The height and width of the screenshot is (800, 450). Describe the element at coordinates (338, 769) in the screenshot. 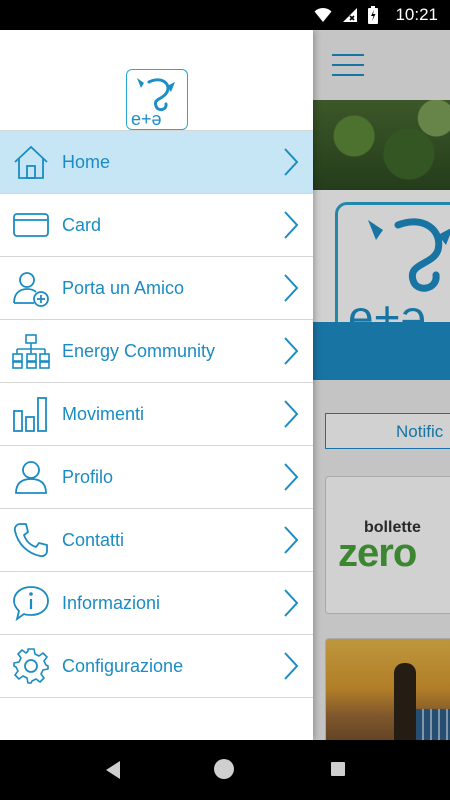

I see `recent-apps-icon` at that location.